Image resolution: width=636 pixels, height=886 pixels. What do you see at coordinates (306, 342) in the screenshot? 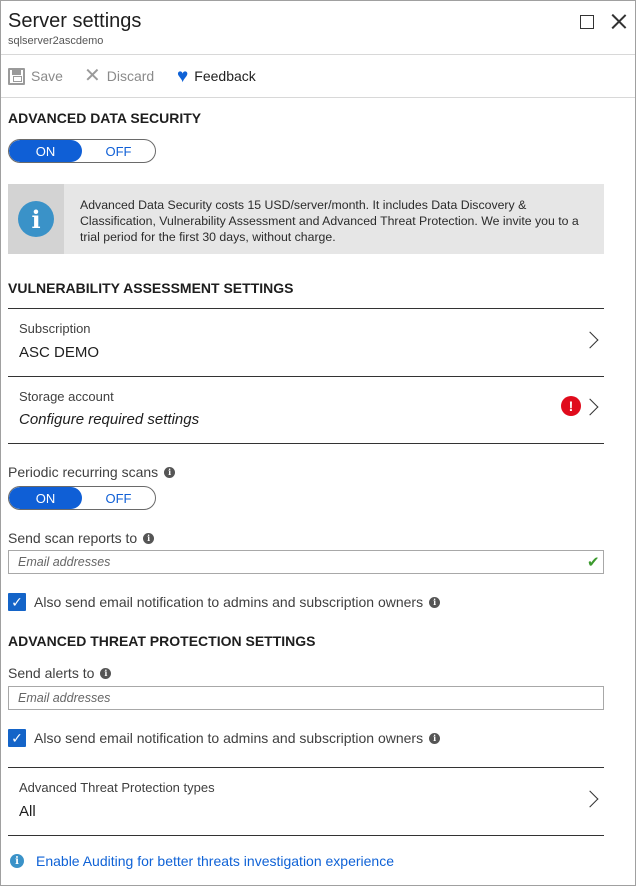
I see `subscription-row: Subscription ASC DEMO` at bounding box center [306, 342].